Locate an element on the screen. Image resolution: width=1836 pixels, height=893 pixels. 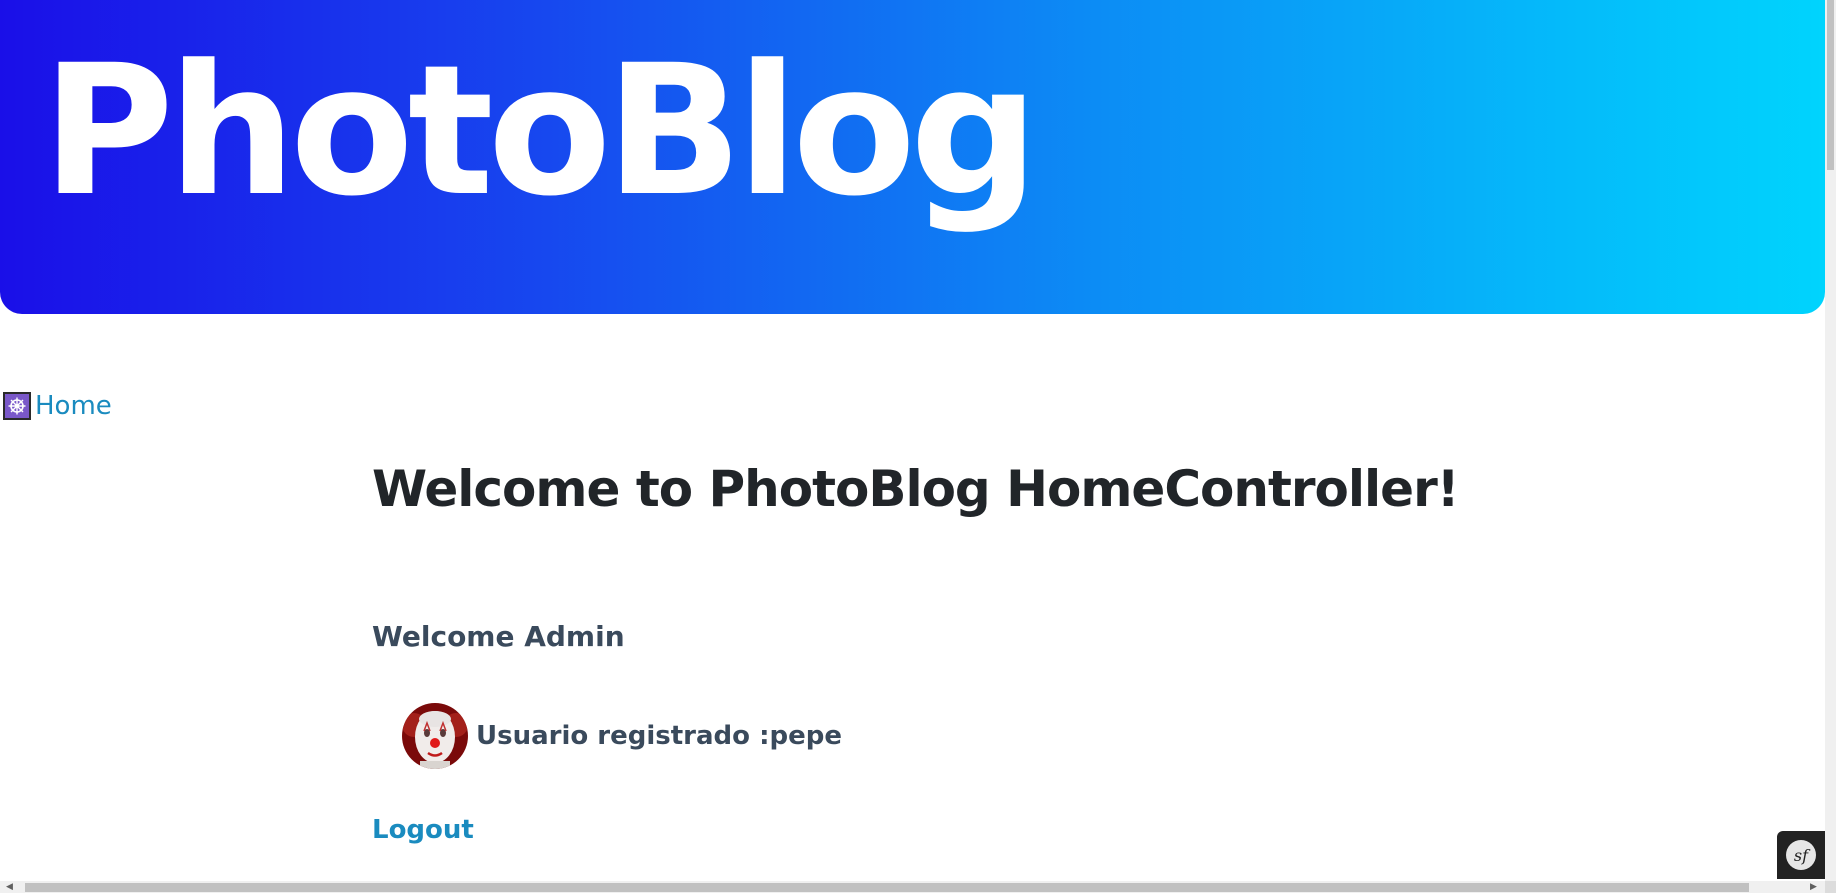
logout-link: Logout is located at coordinates (423, 830).